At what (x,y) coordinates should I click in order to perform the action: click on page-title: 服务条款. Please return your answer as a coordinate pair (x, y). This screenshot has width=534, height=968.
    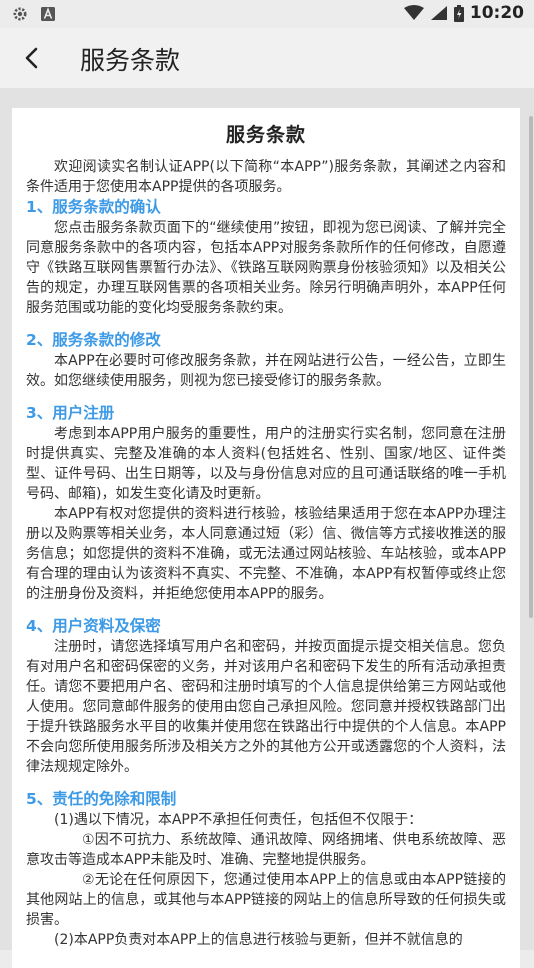
    Looking at the image, I should click on (130, 60).